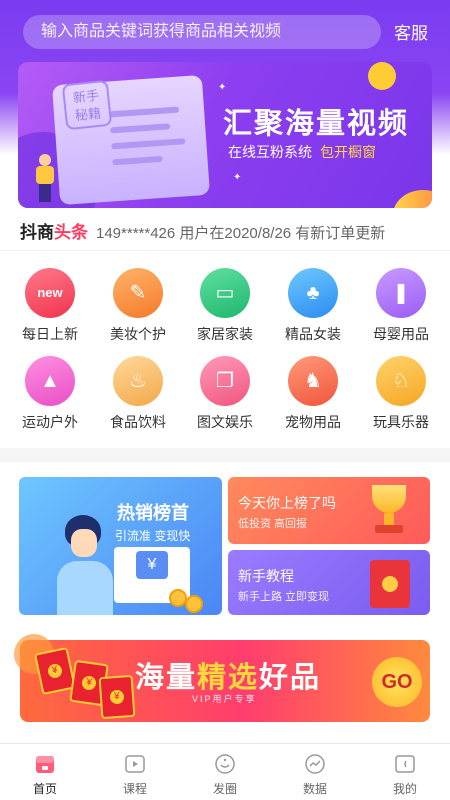 The image size is (450, 800). What do you see at coordinates (224, 789) in the screenshot?
I see `tab-label: 发圈` at bounding box center [224, 789].